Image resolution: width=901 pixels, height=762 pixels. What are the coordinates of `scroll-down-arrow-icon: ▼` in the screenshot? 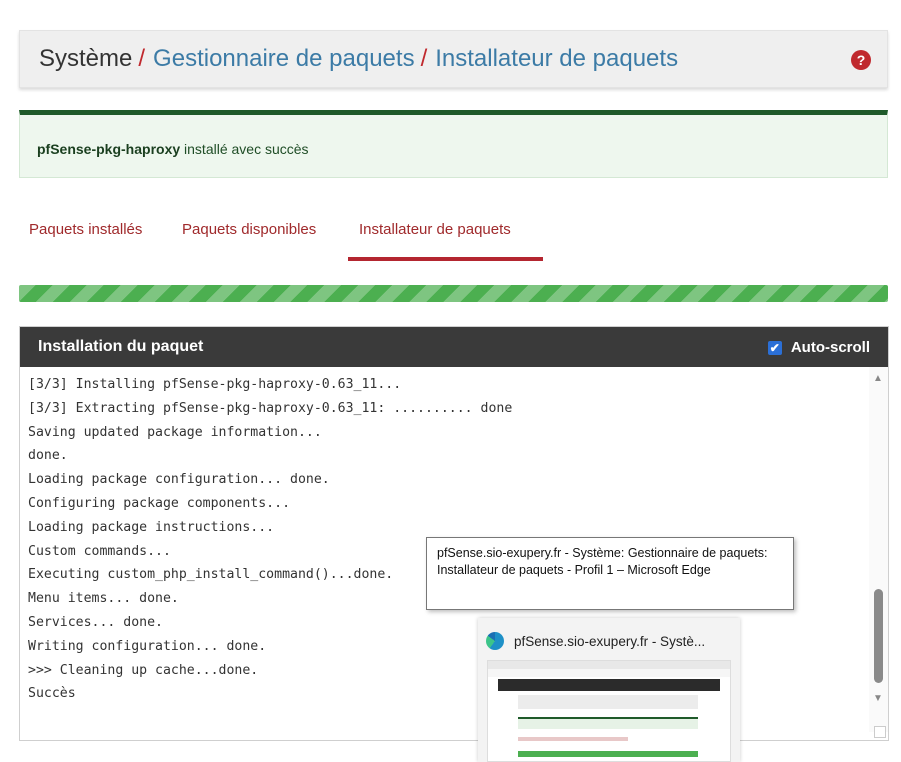 It's located at (878, 698).